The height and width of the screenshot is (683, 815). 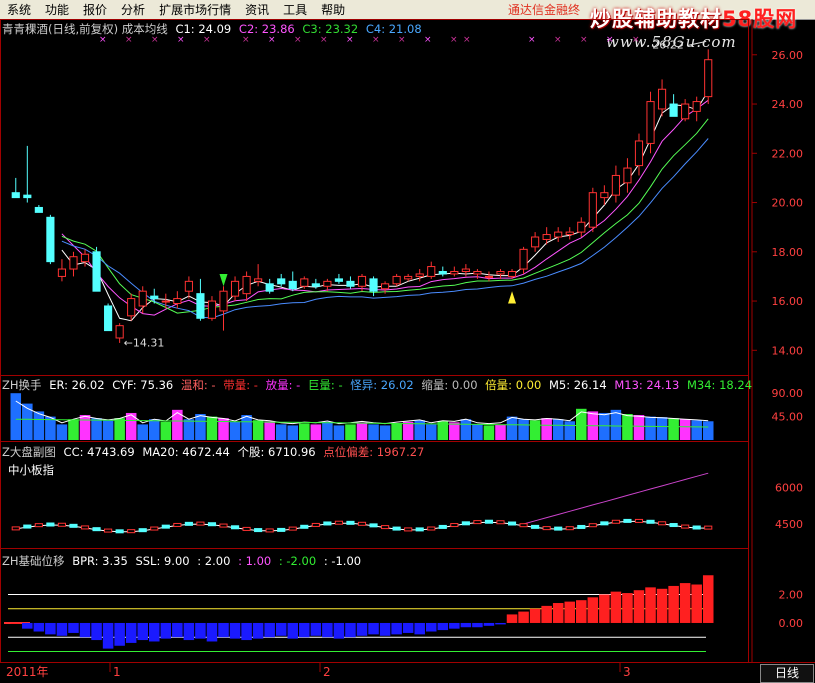 What do you see at coordinates (647, 385) in the screenshot?
I see `m13-value: M13: 24.13` at bounding box center [647, 385].